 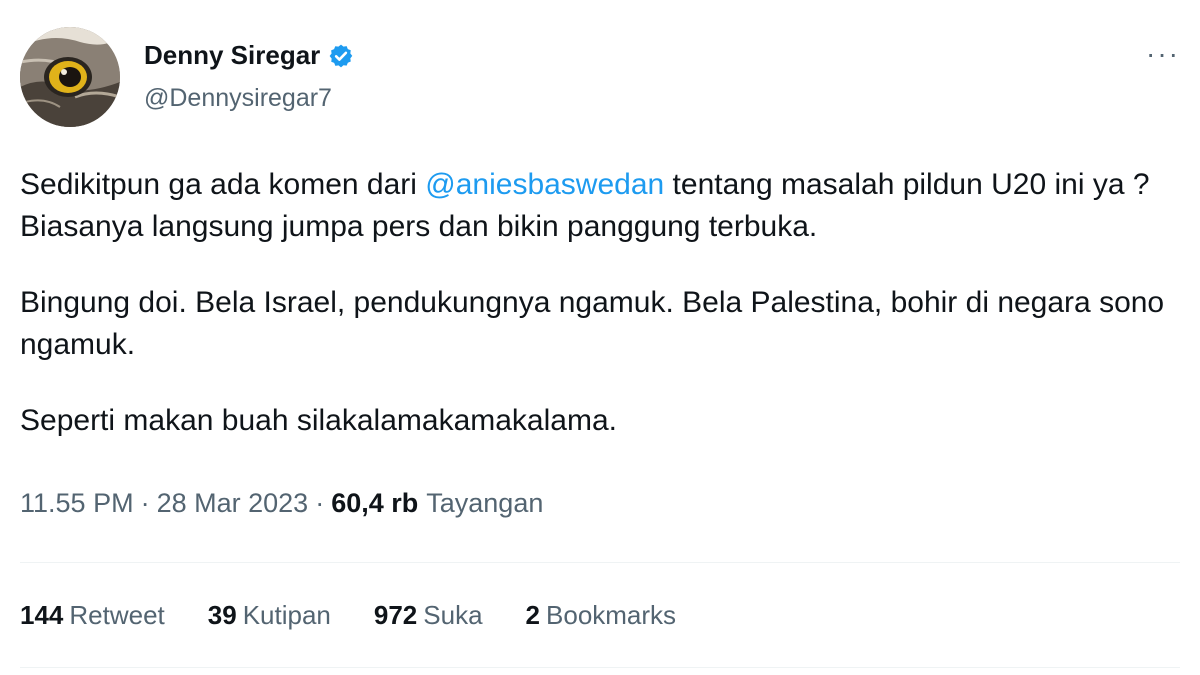 What do you see at coordinates (222, 615) in the screenshot?
I see `quote-count: 39` at bounding box center [222, 615].